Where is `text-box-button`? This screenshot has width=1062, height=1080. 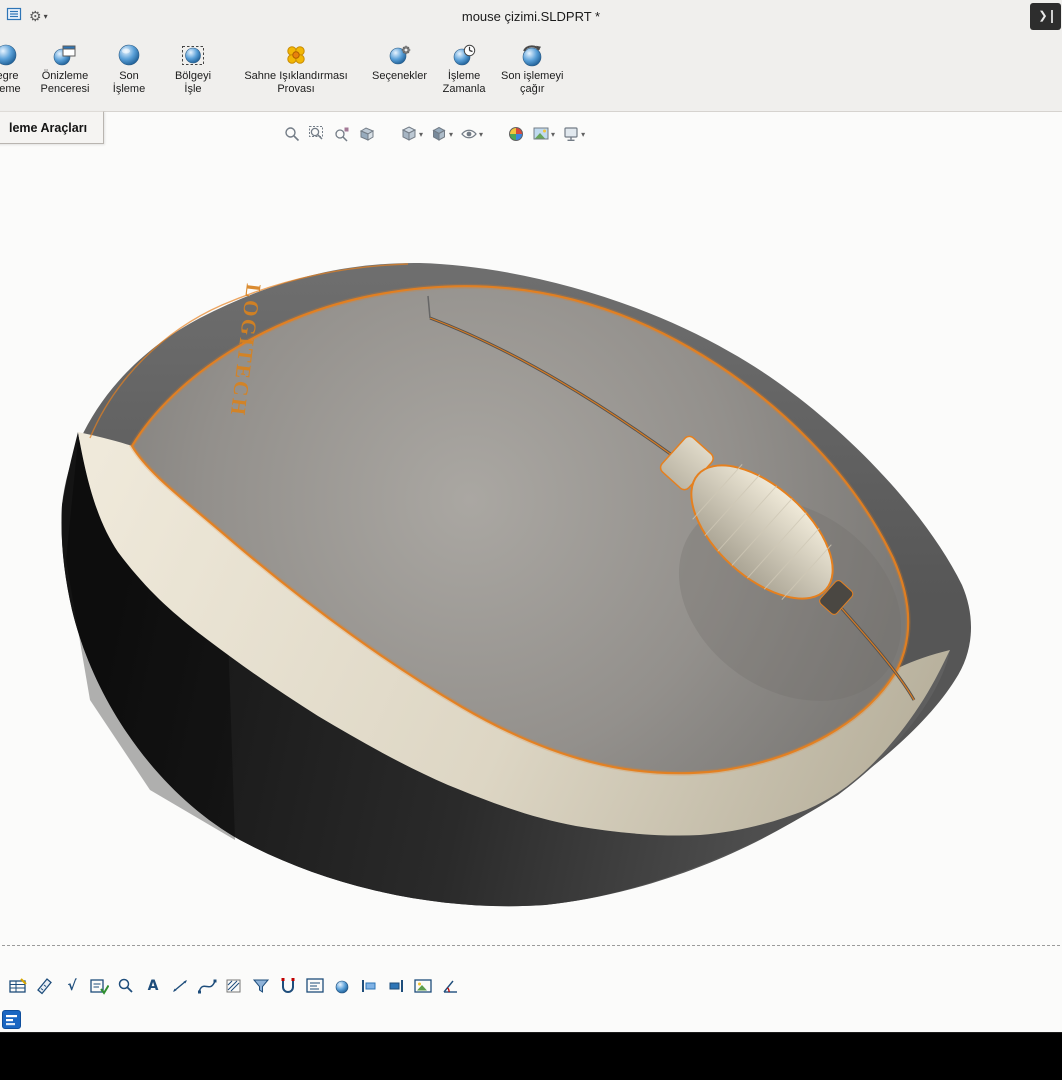 text-box-button is located at coordinates (315, 986).